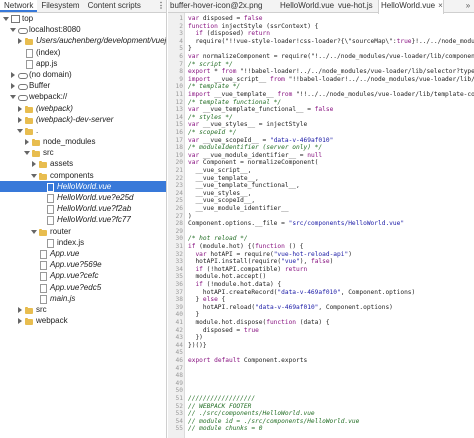 The width and height of the screenshot is (474, 438). What do you see at coordinates (19, 6) in the screenshot?
I see `tab-network: Network` at bounding box center [19, 6].